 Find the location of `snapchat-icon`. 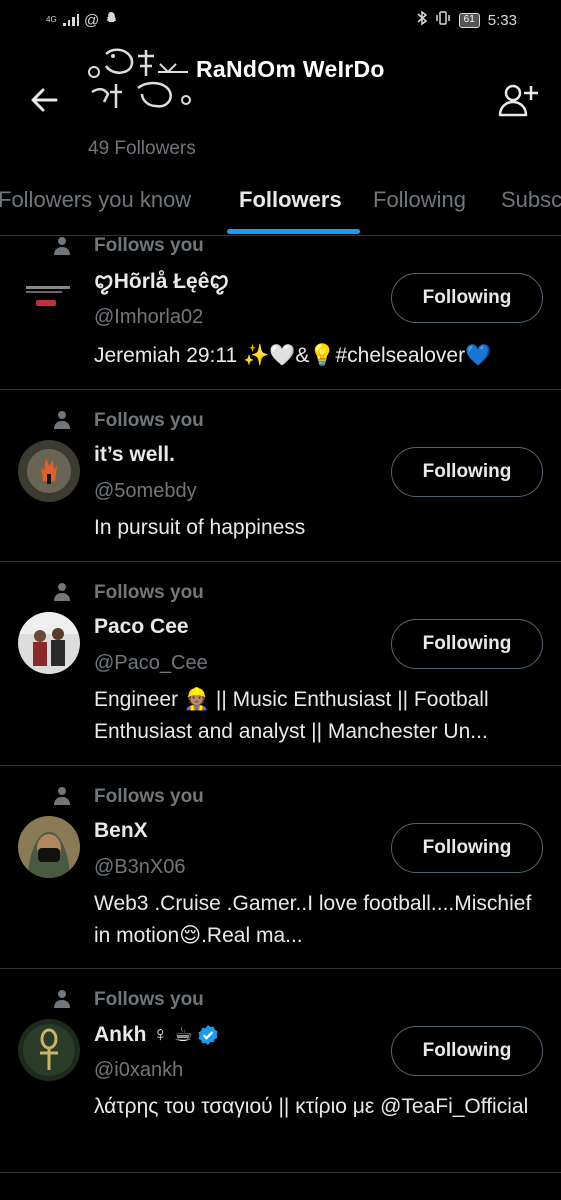

snapchat-icon is located at coordinates (111, 20).